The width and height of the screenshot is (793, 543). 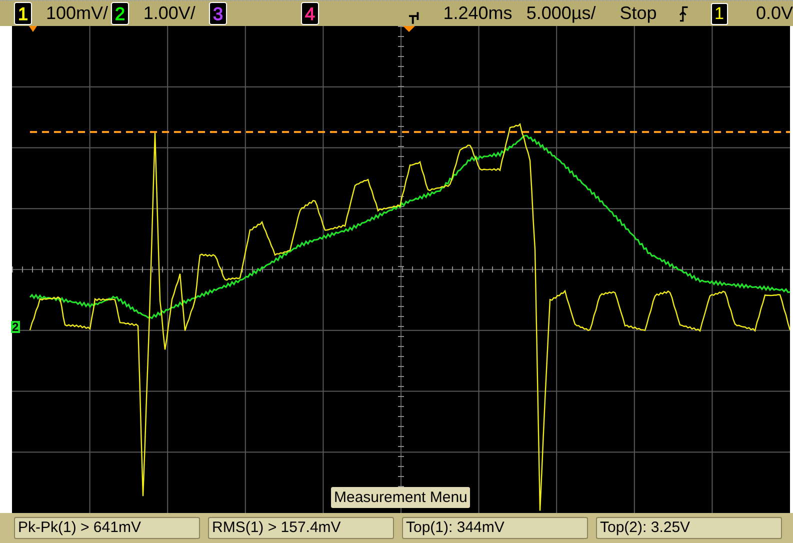 What do you see at coordinates (638, 13) in the screenshot?
I see `run-state: Stop` at bounding box center [638, 13].